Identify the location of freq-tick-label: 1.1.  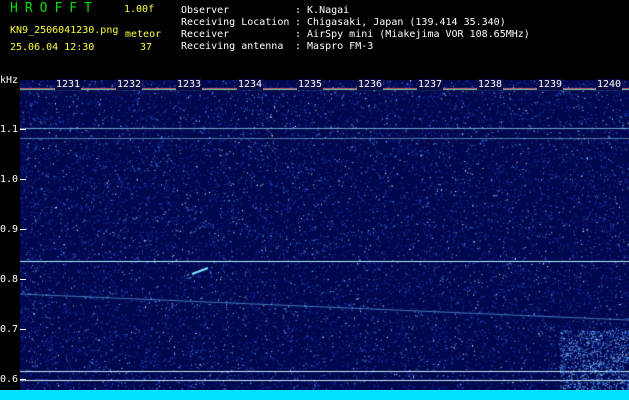
(9, 129).